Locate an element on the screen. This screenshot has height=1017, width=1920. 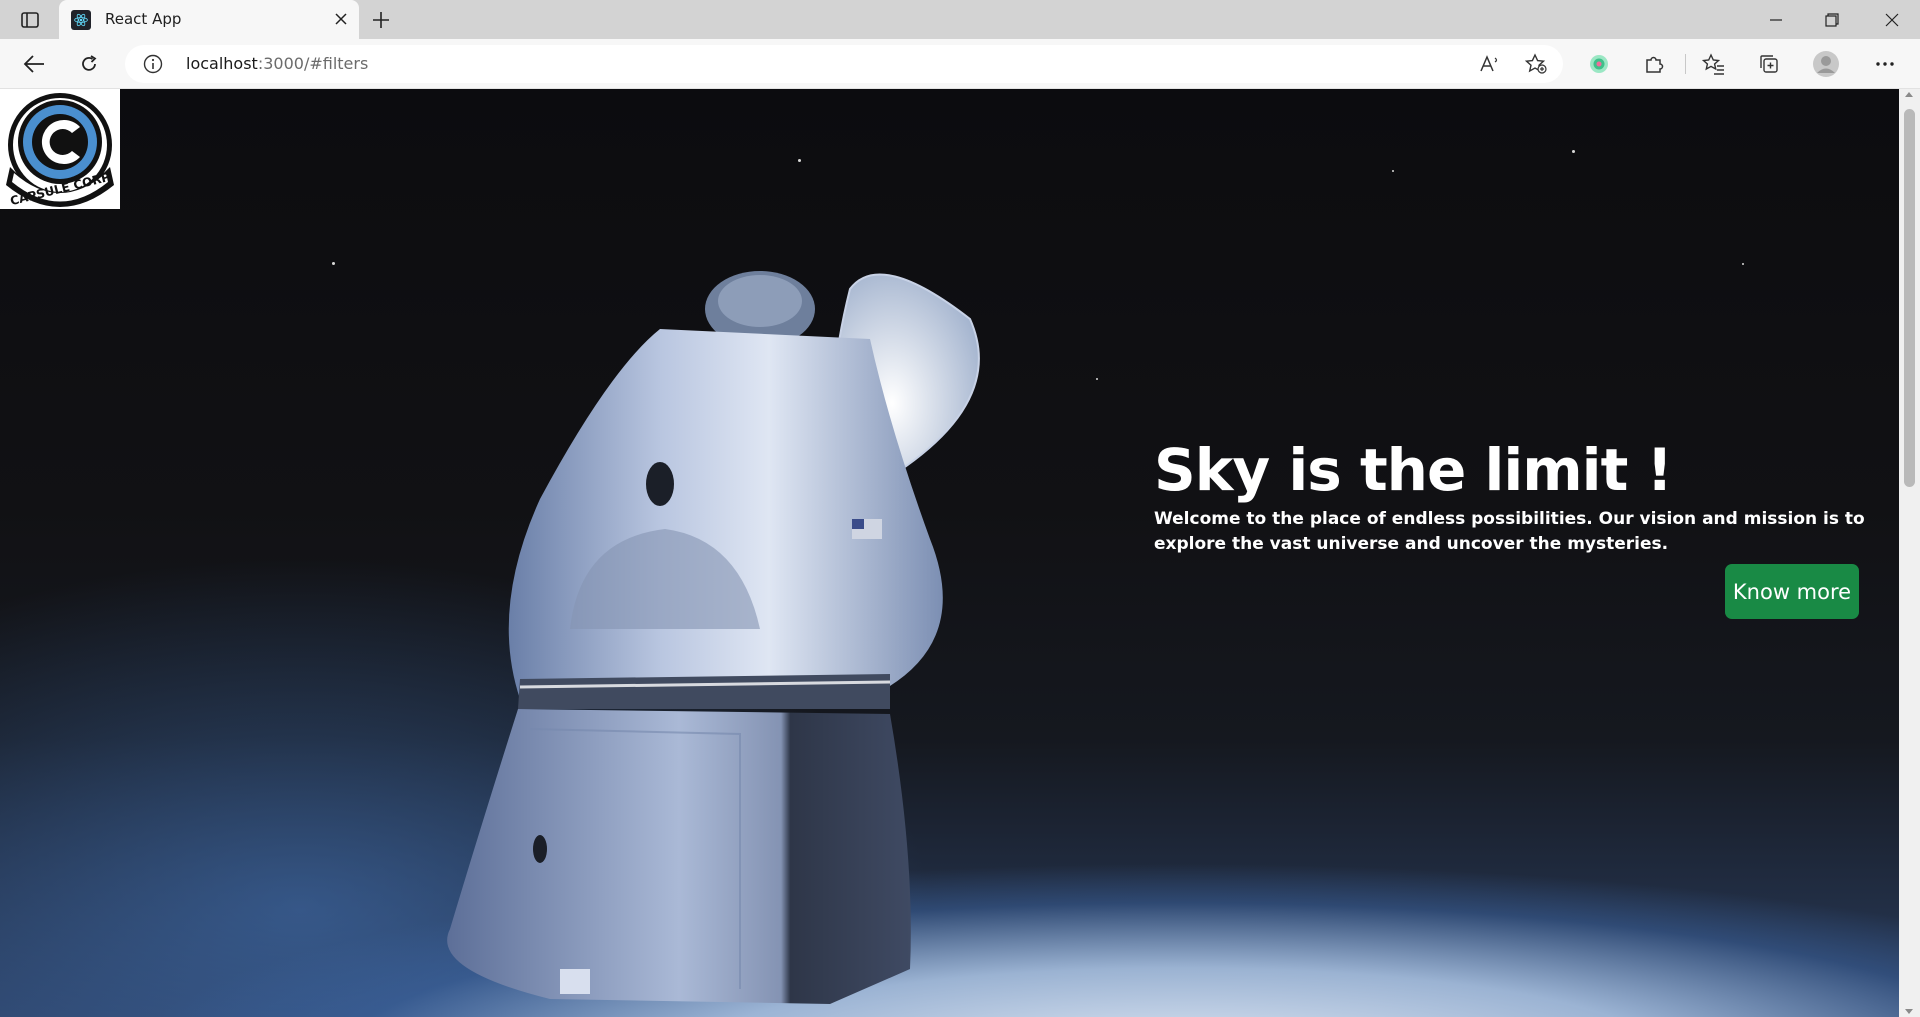
more-icon is located at coordinates (1885, 64).